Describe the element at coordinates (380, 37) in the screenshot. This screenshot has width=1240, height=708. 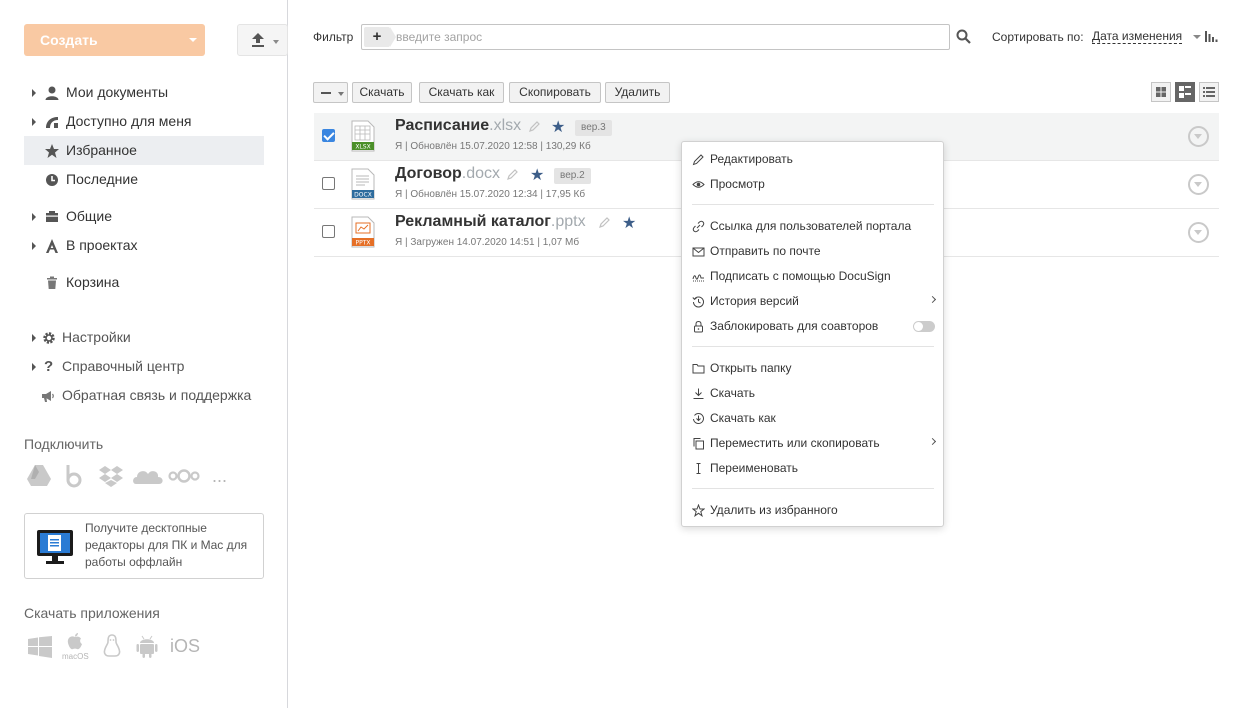
I see `filter-add-button: +` at that location.